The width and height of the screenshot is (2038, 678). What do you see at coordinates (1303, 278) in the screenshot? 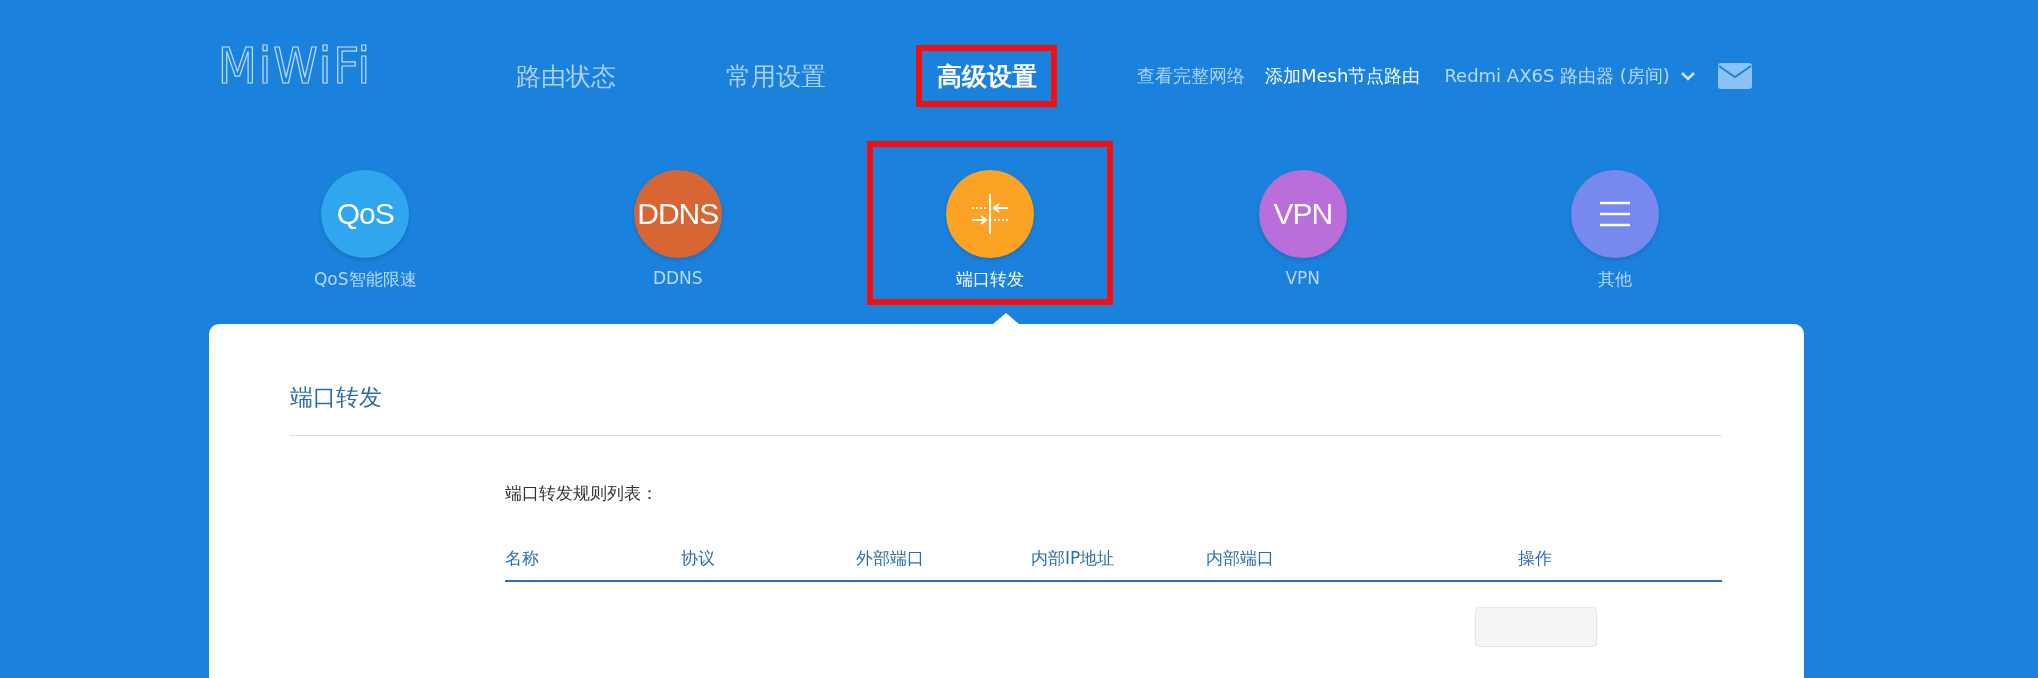
I see `feature-label: VPN` at bounding box center [1303, 278].